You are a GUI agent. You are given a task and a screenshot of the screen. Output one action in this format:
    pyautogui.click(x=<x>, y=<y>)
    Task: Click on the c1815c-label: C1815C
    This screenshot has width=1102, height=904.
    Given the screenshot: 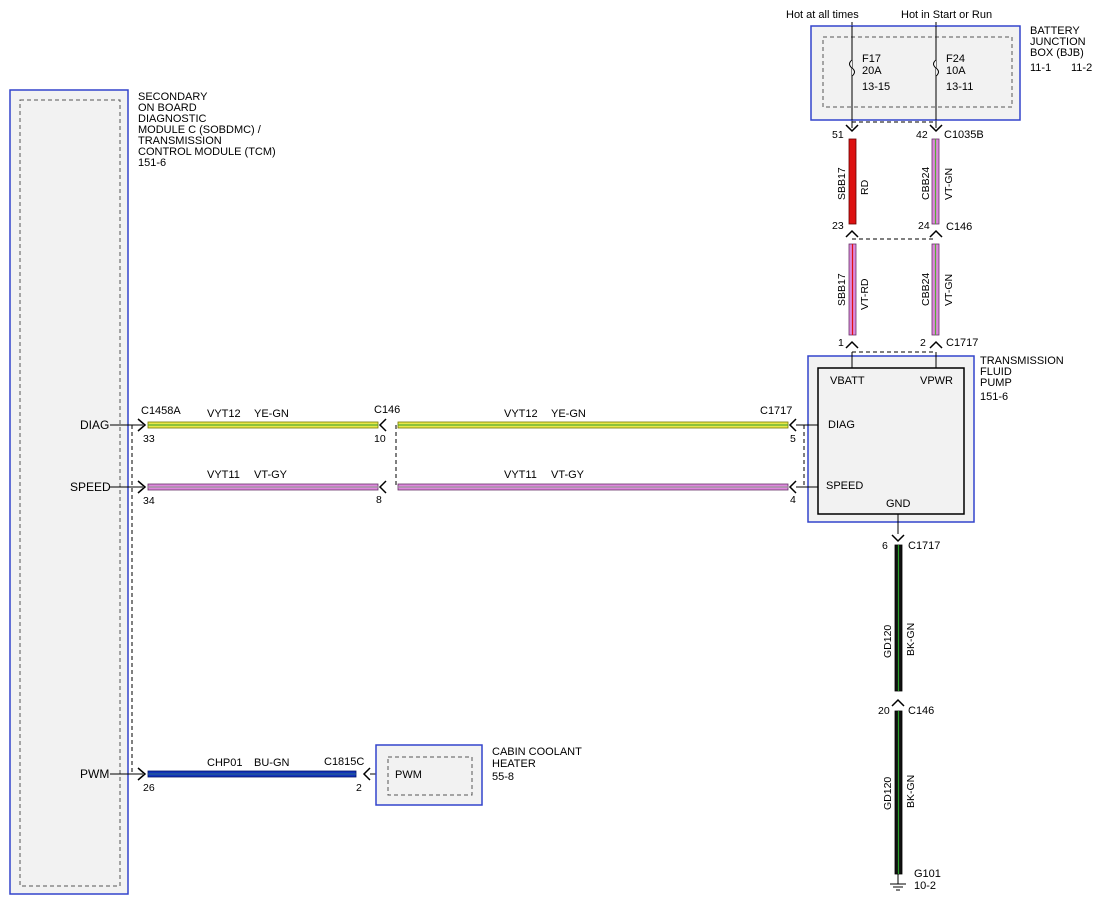 What is the action you would take?
    pyautogui.click(x=344, y=762)
    